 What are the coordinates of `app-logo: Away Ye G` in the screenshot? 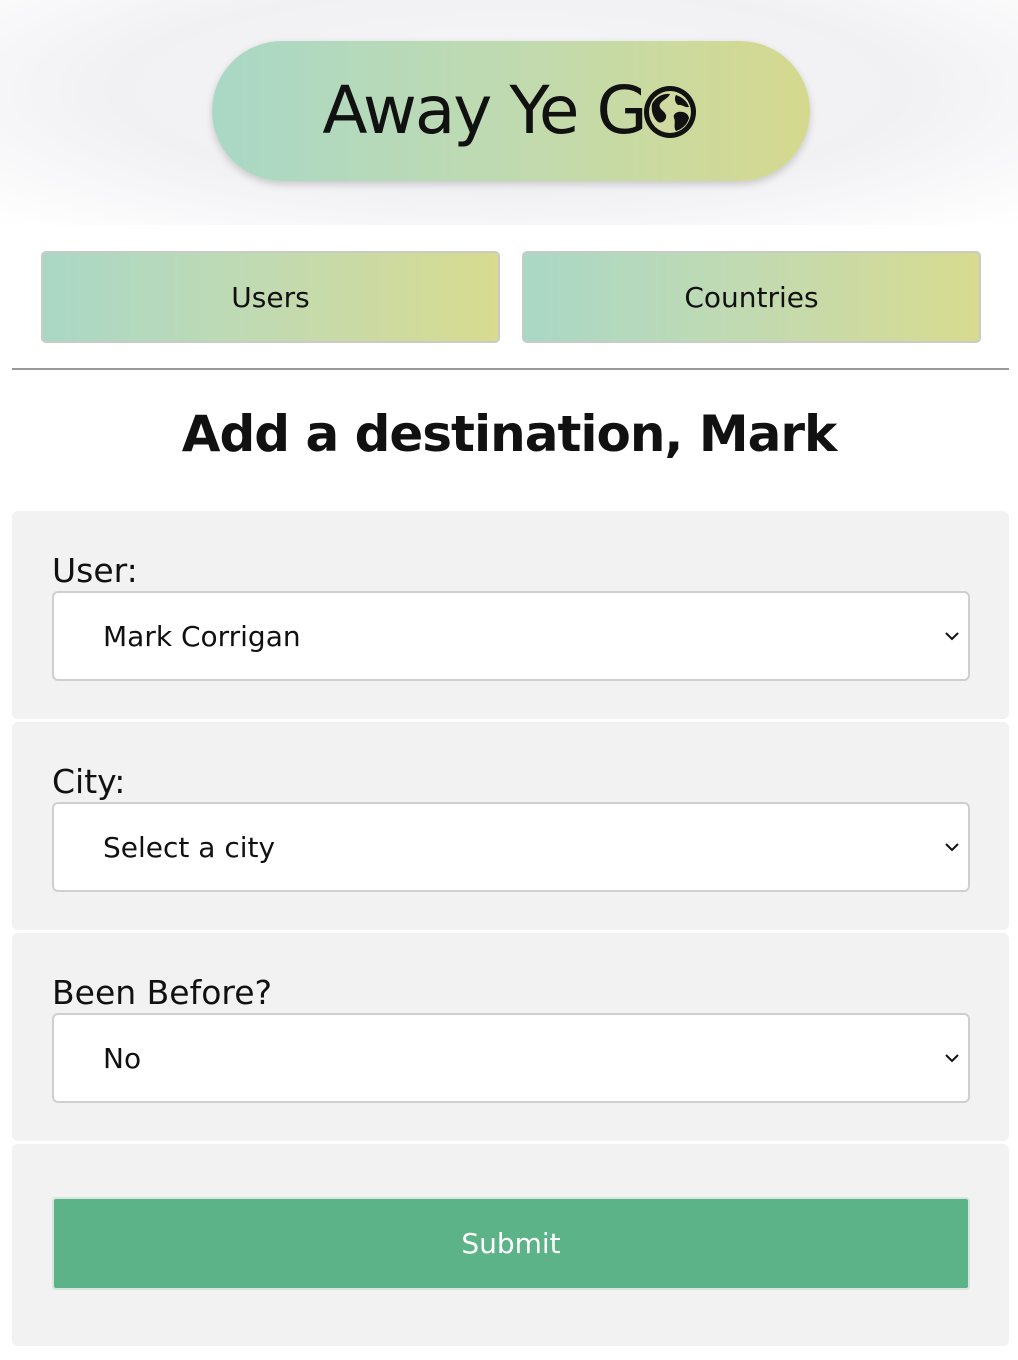 It's located at (511, 111).